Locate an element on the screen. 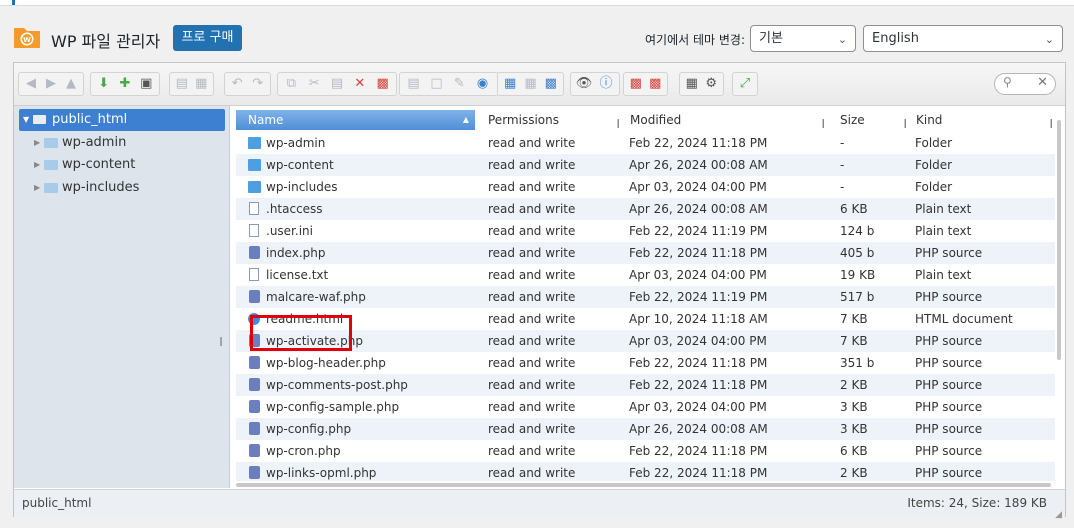 This screenshot has height=528, width=1074. view-list-icon: ▦ is located at coordinates (530, 84).